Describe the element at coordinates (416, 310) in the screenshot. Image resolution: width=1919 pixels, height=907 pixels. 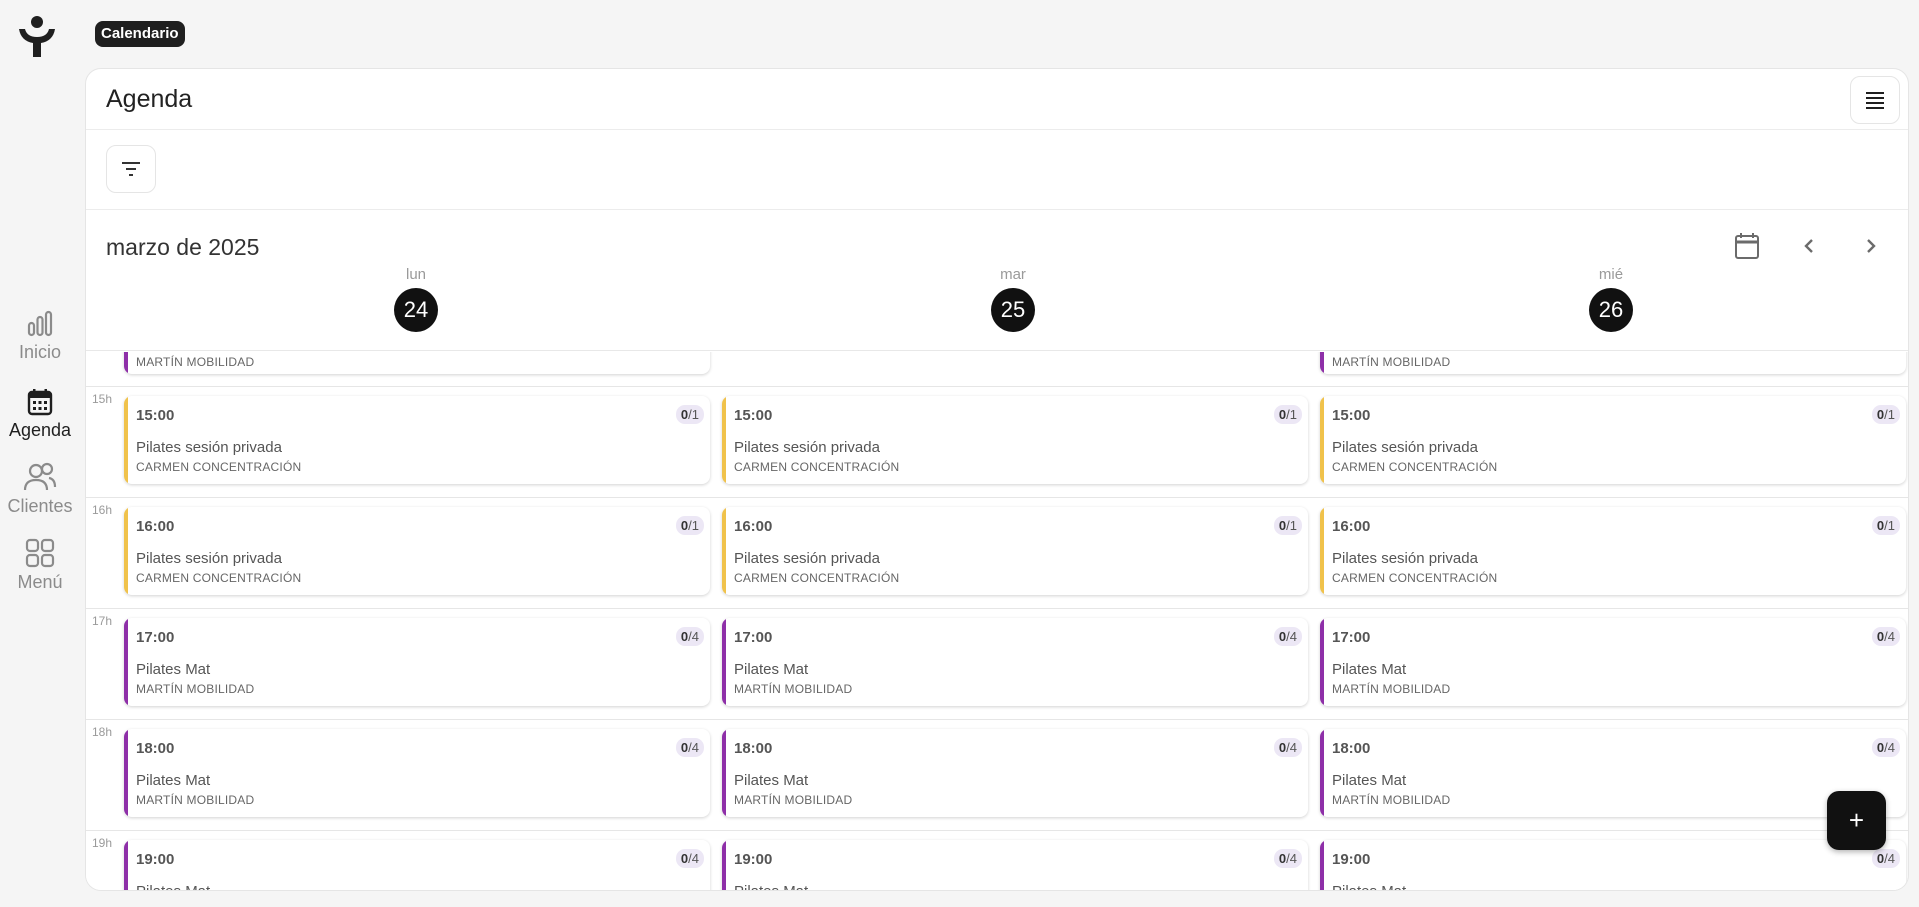
I see `day-number: 24` at that location.